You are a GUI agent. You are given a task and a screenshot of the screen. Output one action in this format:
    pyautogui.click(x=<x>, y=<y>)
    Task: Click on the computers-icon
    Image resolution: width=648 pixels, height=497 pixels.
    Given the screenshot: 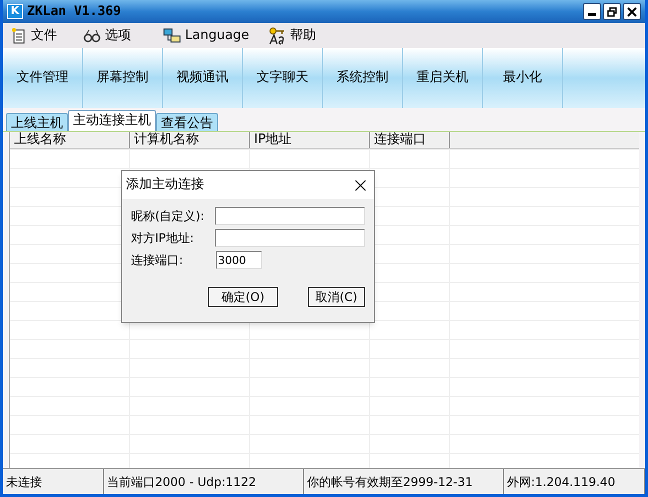 What is the action you would take?
    pyautogui.click(x=172, y=36)
    